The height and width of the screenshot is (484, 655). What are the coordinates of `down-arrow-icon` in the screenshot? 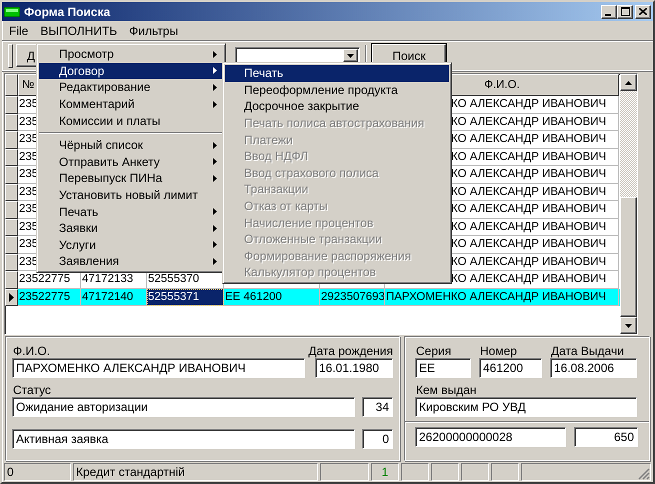 It's located at (628, 326).